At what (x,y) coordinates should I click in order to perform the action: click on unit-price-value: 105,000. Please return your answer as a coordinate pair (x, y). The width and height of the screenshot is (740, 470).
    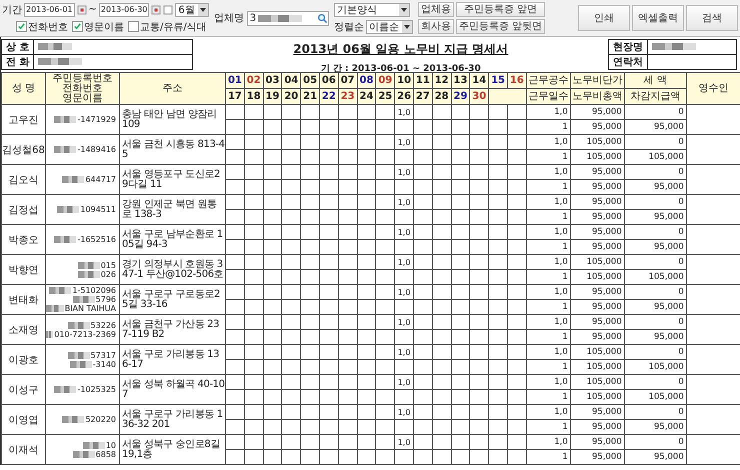
    Looking at the image, I should click on (604, 352).